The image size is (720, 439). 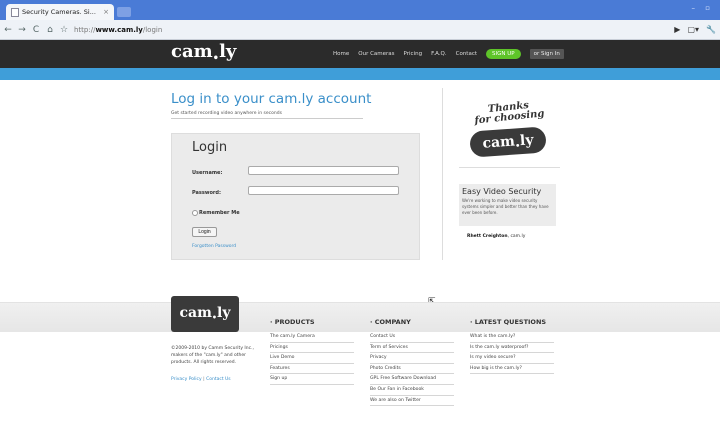 What do you see at coordinates (412, 348) in the screenshot?
I see `footer-link: Term of Services` at bounding box center [412, 348].